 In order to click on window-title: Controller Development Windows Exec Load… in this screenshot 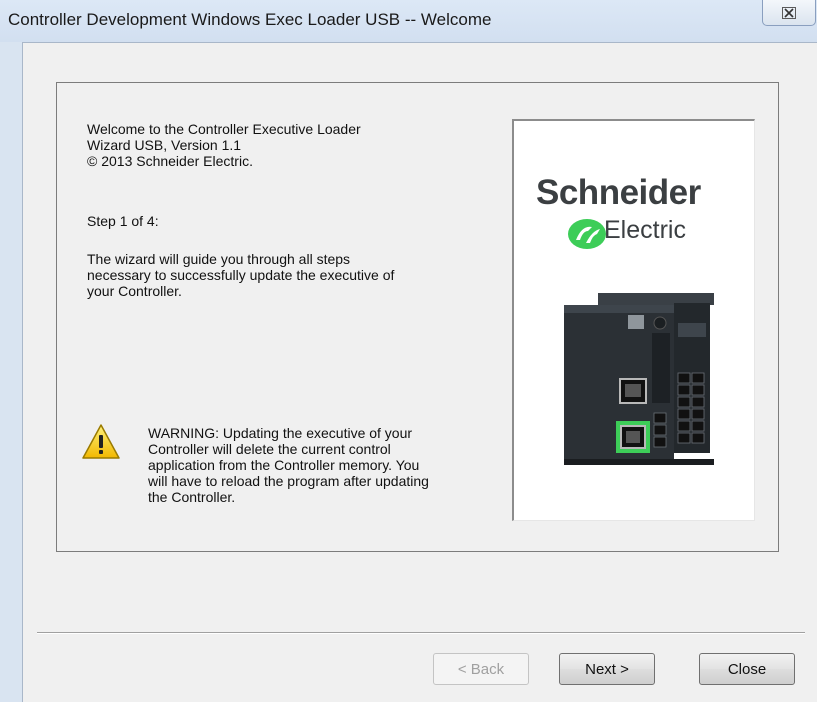, I will do `click(250, 19)`.